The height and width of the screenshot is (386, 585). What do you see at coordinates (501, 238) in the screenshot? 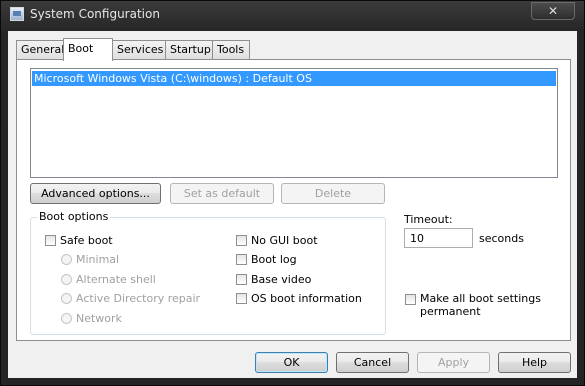
I see `timeout-unit-label: seconds` at bounding box center [501, 238].